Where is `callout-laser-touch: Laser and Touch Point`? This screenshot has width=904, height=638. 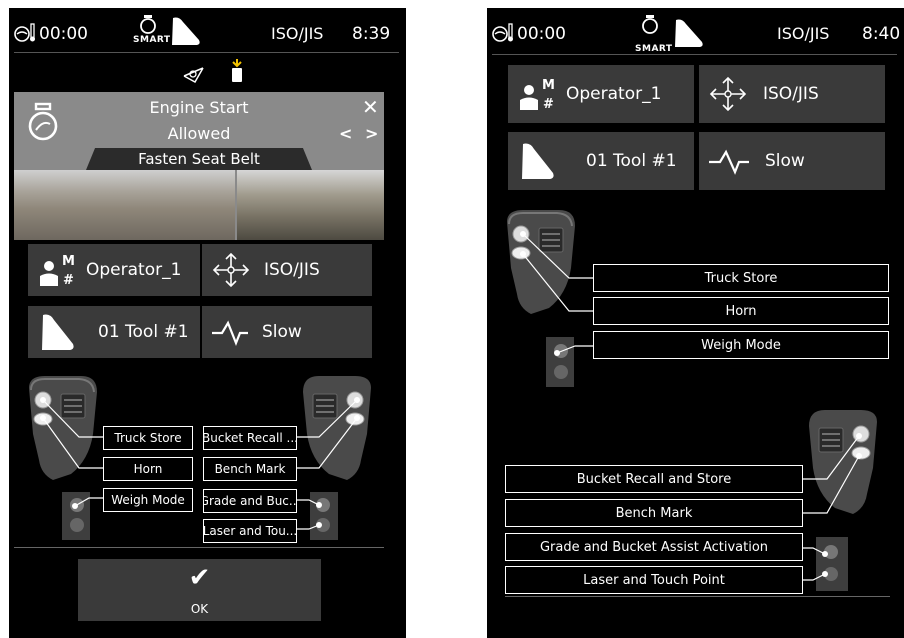 callout-laser-touch: Laser and Touch Point is located at coordinates (654, 580).